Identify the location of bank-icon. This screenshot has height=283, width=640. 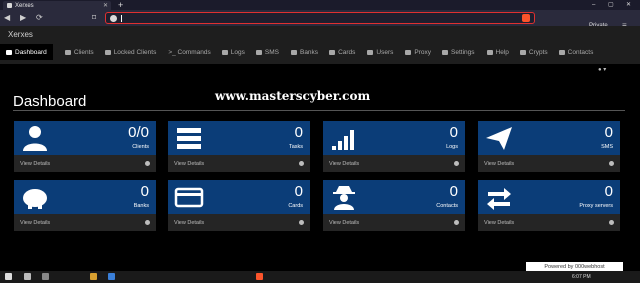
(293, 52).